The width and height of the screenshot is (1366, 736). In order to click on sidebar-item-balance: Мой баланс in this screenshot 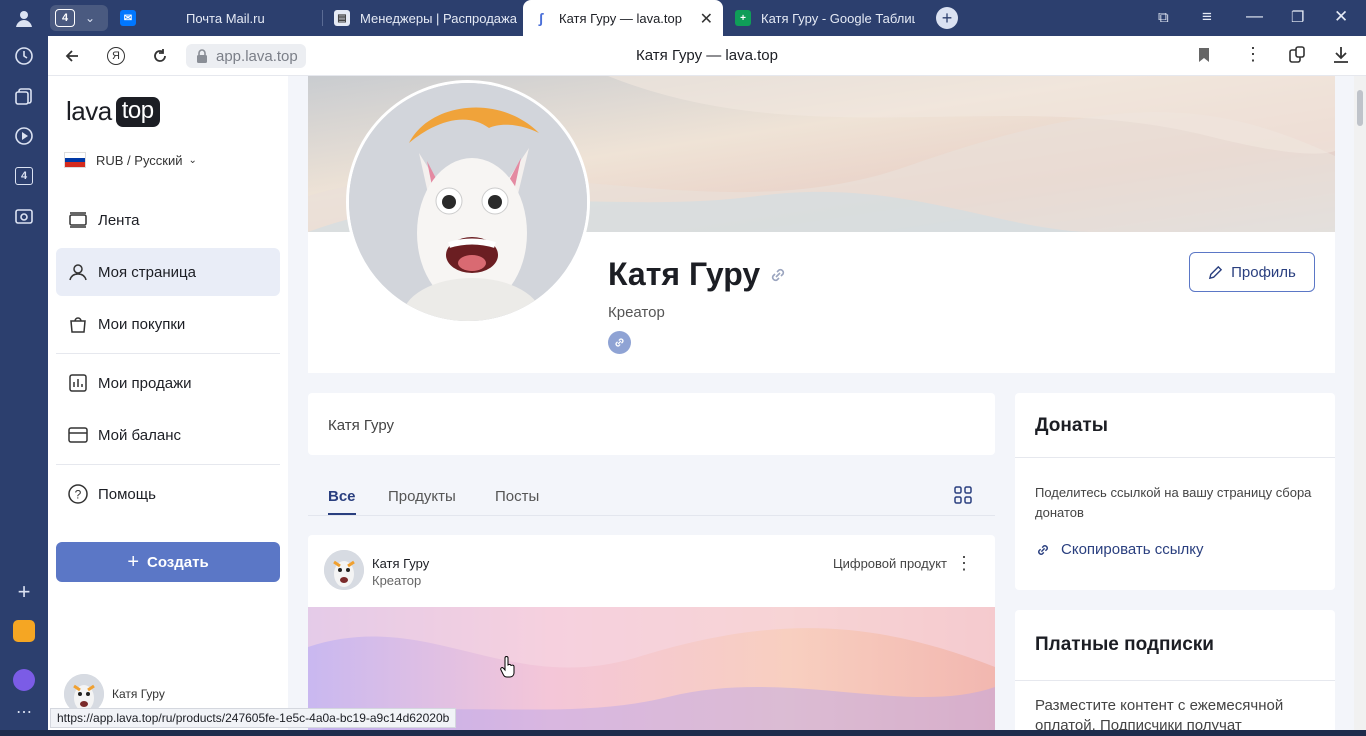, I will do `click(168, 435)`.